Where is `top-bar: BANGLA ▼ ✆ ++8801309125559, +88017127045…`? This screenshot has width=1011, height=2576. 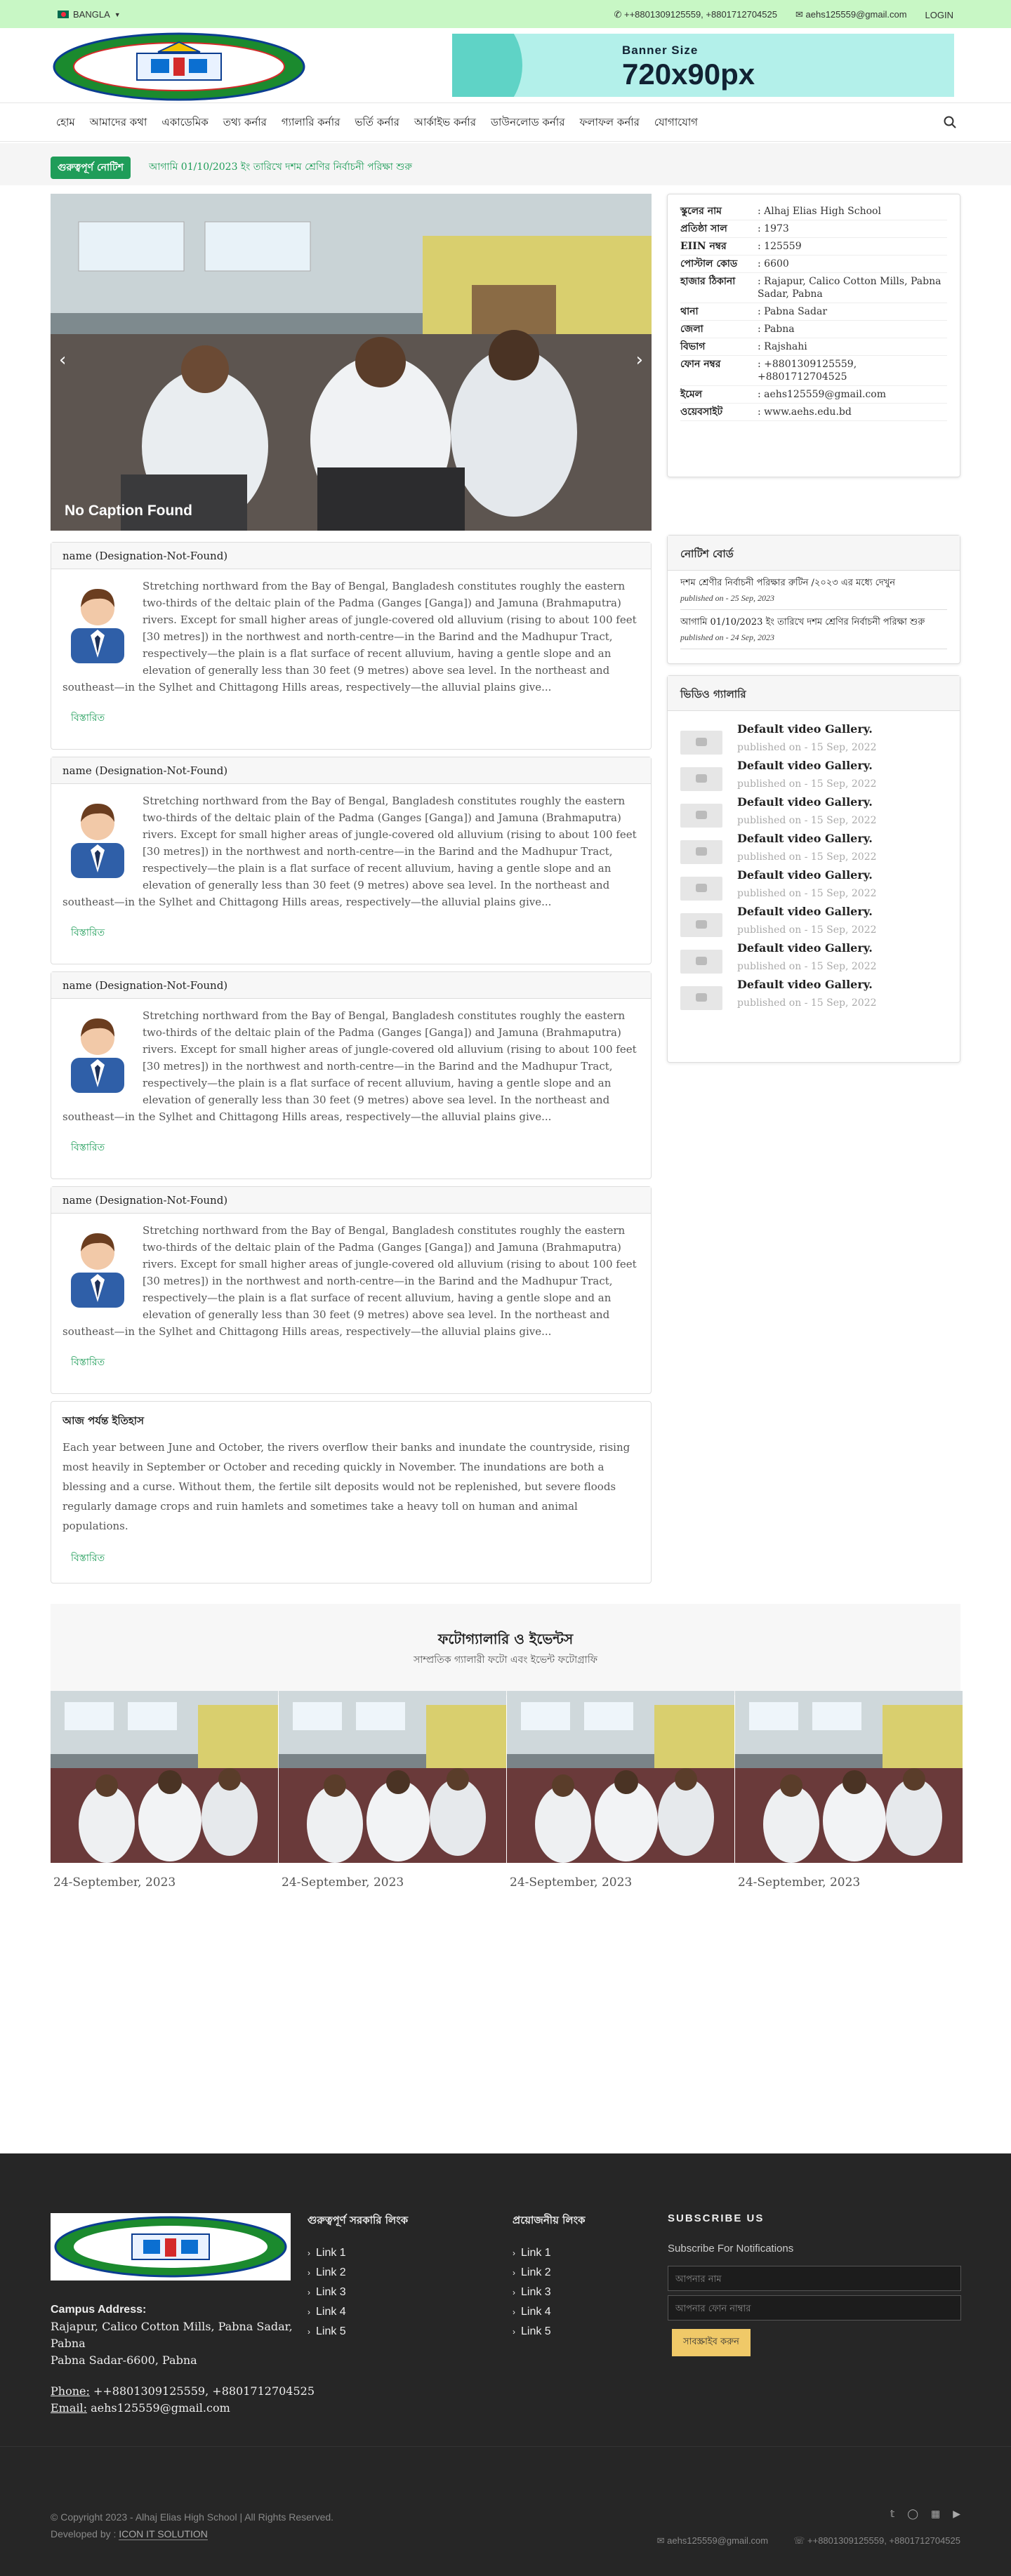
top-bar: BANGLA ▼ ✆ ++8801309125559, +88017127045… is located at coordinates (505, 14).